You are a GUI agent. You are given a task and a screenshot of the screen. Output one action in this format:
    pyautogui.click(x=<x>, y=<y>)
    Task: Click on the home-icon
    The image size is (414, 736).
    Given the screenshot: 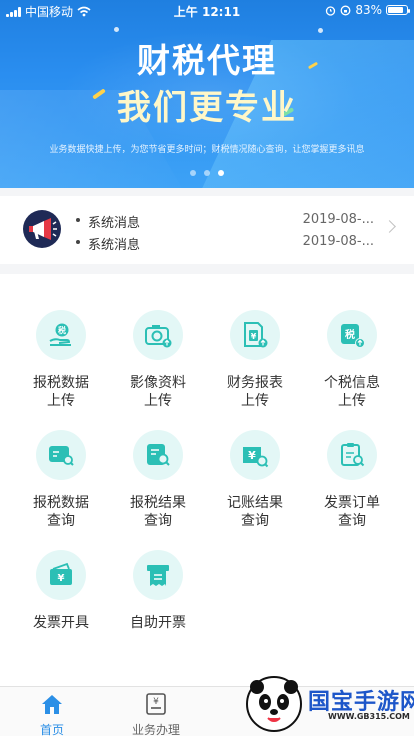 What is the action you would take?
    pyautogui.click(x=52, y=704)
    